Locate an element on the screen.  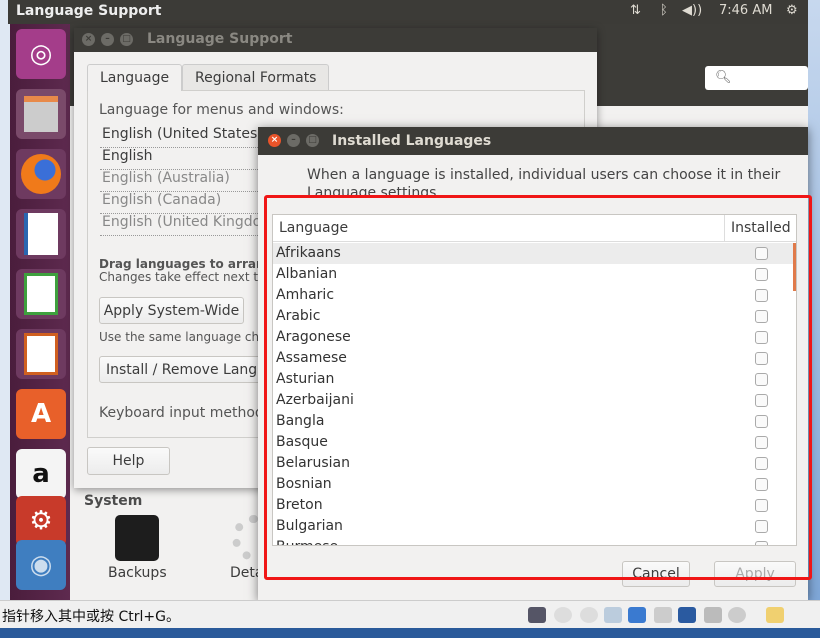
language-name: Bulgarian is located at coordinates (309, 526).